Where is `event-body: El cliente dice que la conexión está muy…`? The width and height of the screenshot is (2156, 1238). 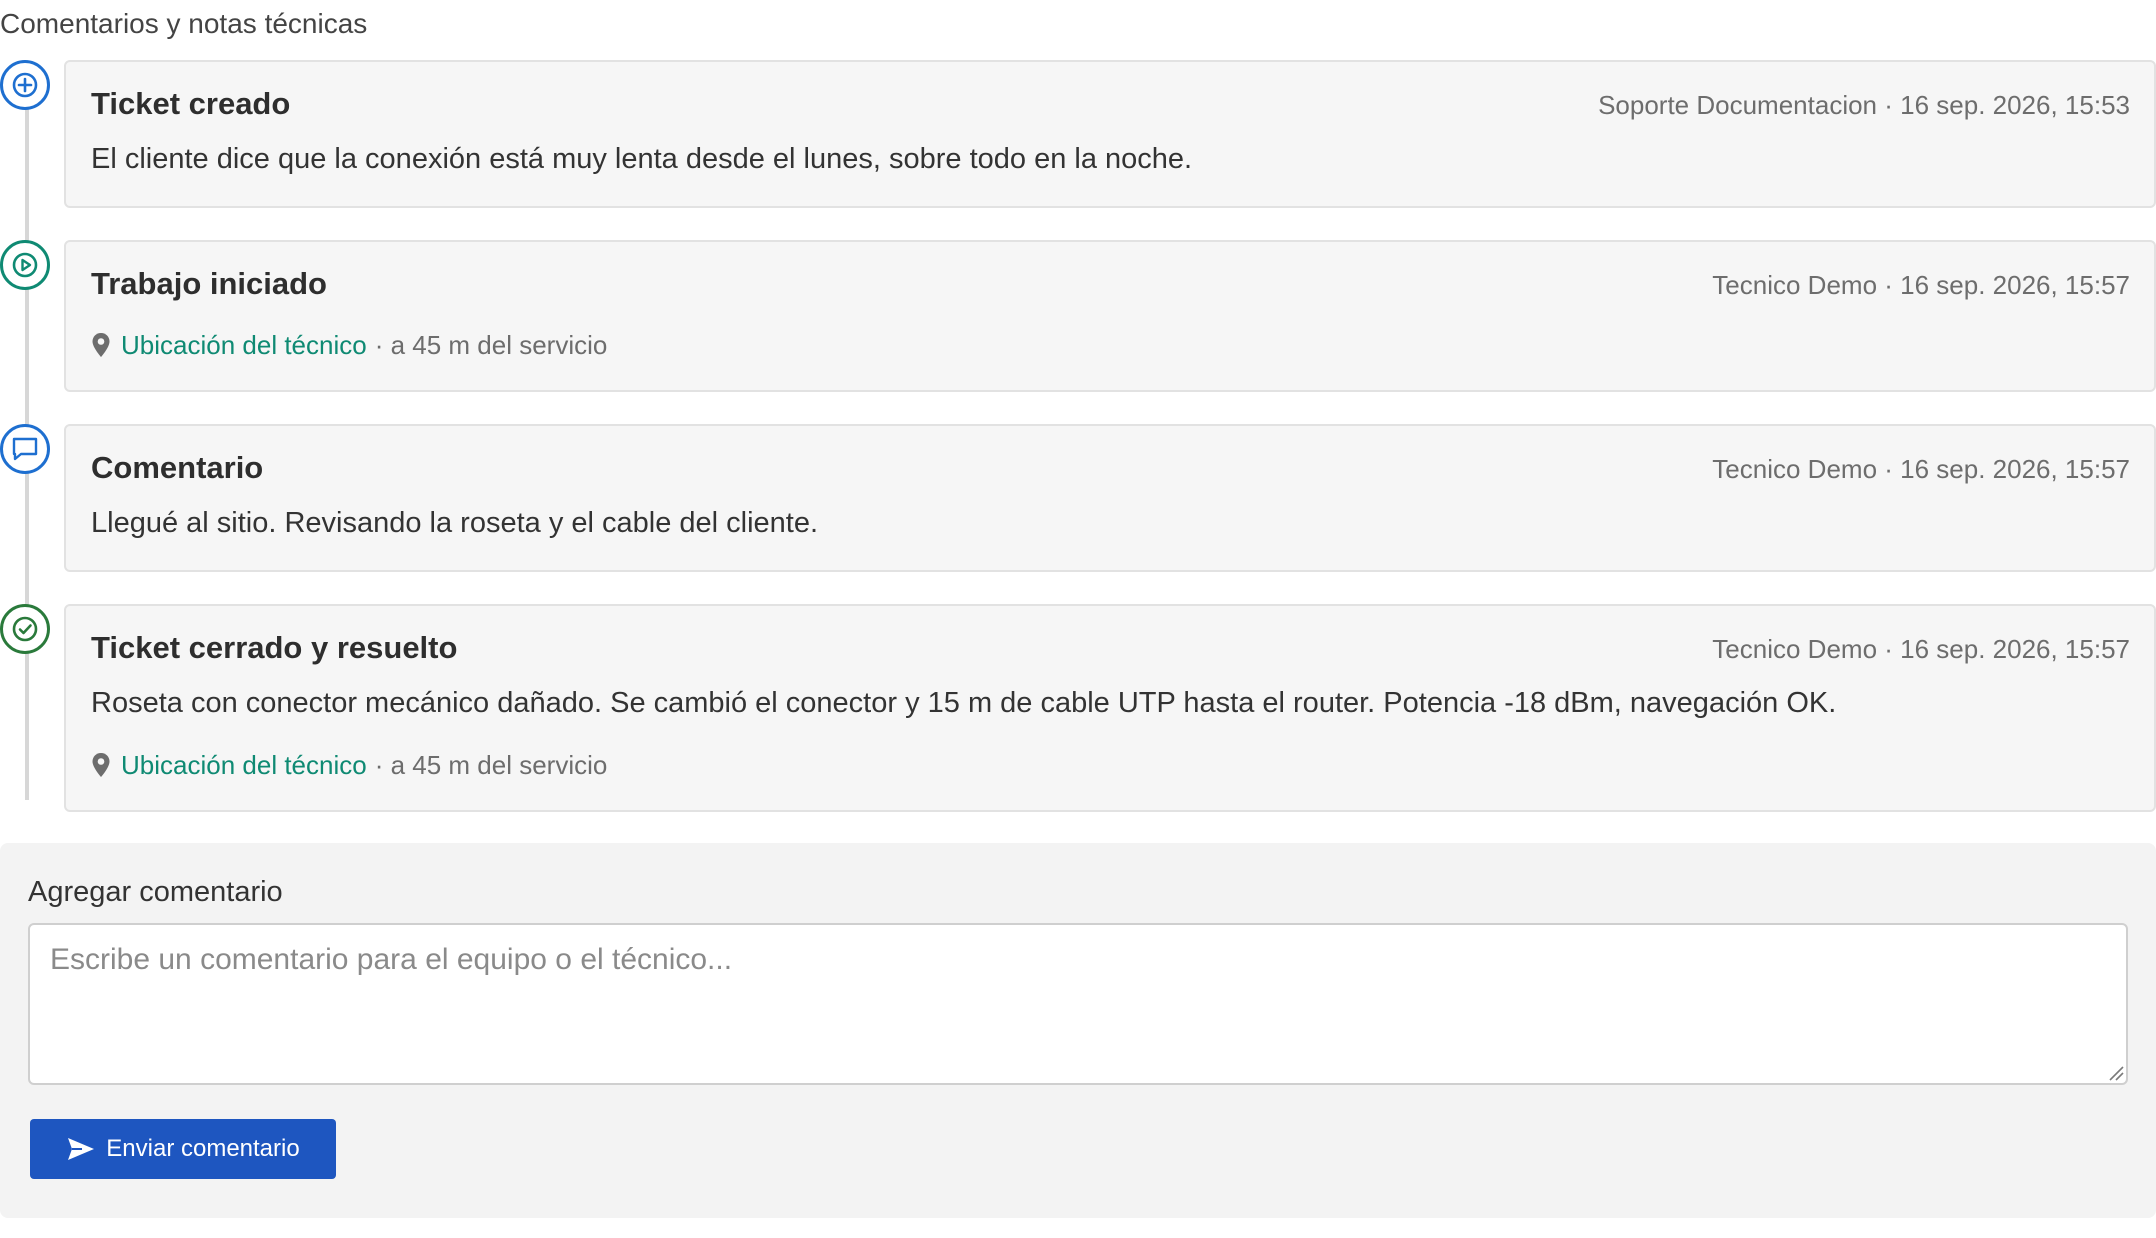
event-body: El cliente dice que la conexión está muy… is located at coordinates (642, 159).